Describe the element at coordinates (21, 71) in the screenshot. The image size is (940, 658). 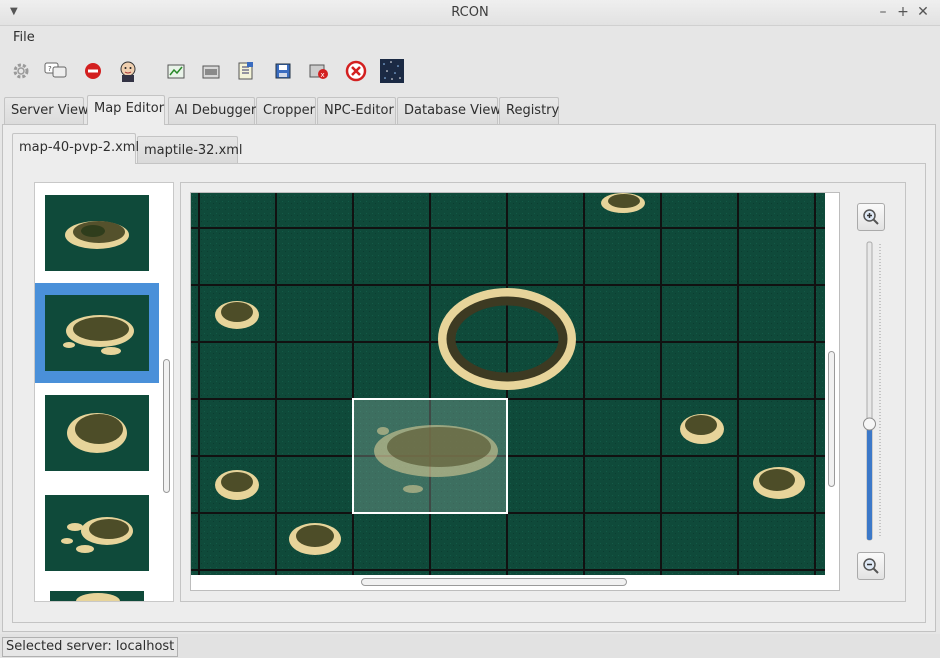
I see `gear-icon` at that location.